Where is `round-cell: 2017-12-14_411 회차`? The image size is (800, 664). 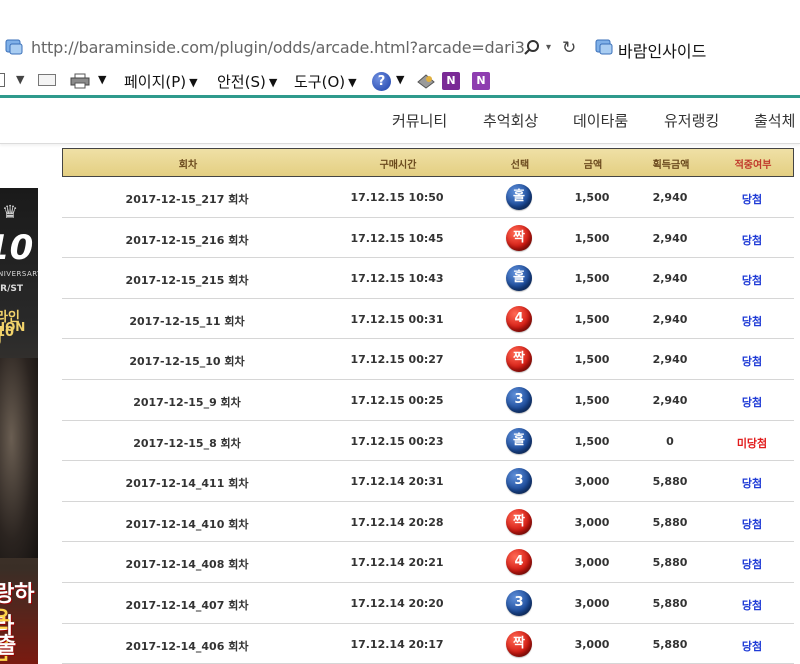 round-cell: 2017-12-14_411 회차 is located at coordinates (187, 484).